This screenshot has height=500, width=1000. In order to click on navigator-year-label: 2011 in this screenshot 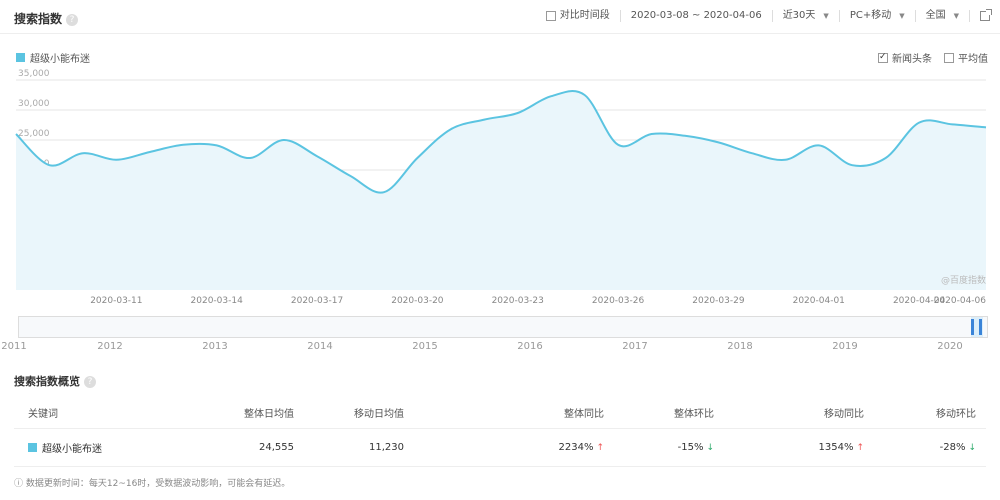, I will do `click(14, 346)`.